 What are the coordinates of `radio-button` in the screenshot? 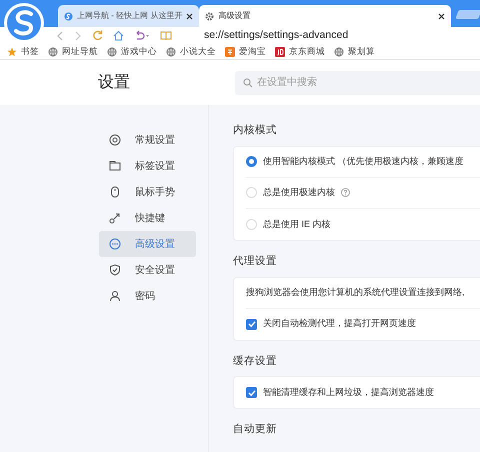 It's located at (251, 162).